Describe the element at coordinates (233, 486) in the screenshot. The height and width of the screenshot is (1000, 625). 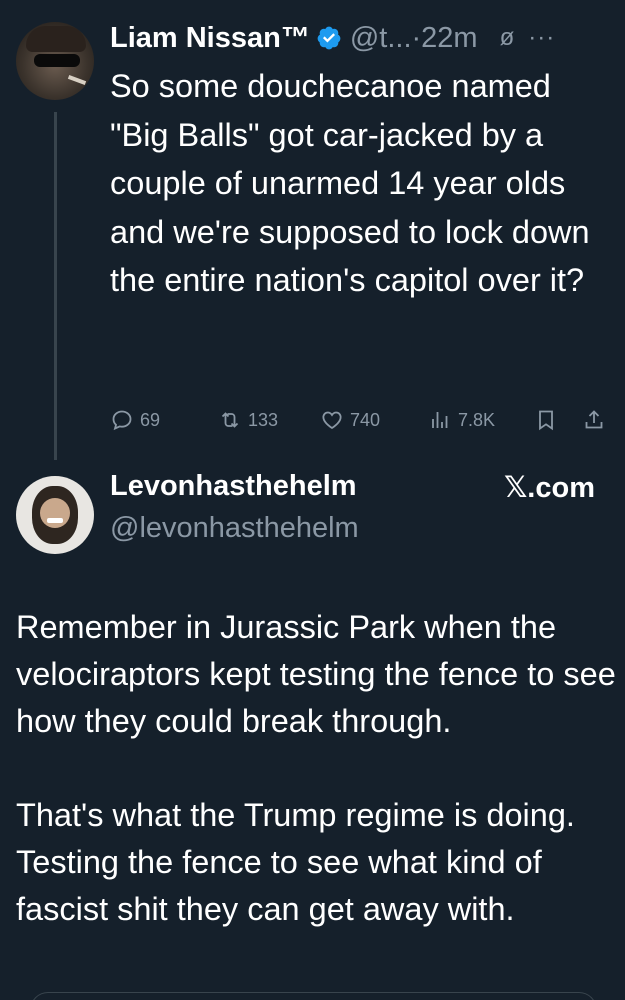
I see `quoted-author-name: Levonhasthehelm` at that location.